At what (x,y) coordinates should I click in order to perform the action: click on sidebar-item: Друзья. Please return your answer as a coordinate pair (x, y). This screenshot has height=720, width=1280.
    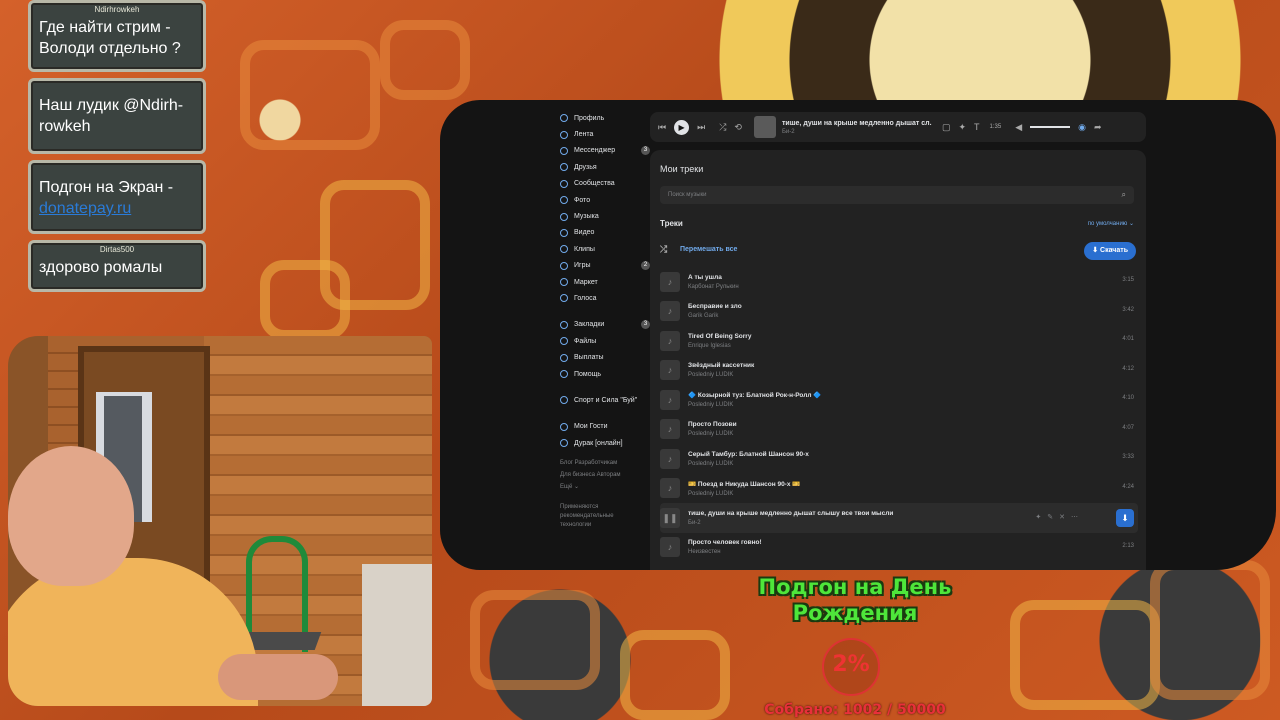
    Looking at the image, I should click on (605, 167).